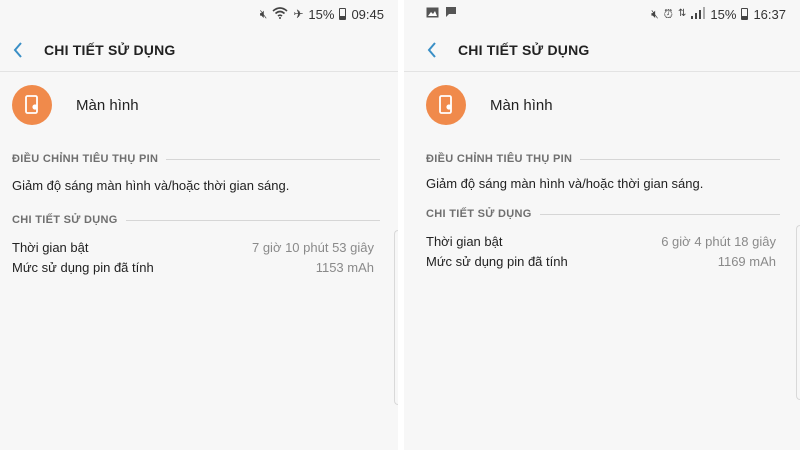 This screenshot has height=450, width=800. What do you see at coordinates (698, 14) in the screenshot?
I see `signal-icon` at bounding box center [698, 14].